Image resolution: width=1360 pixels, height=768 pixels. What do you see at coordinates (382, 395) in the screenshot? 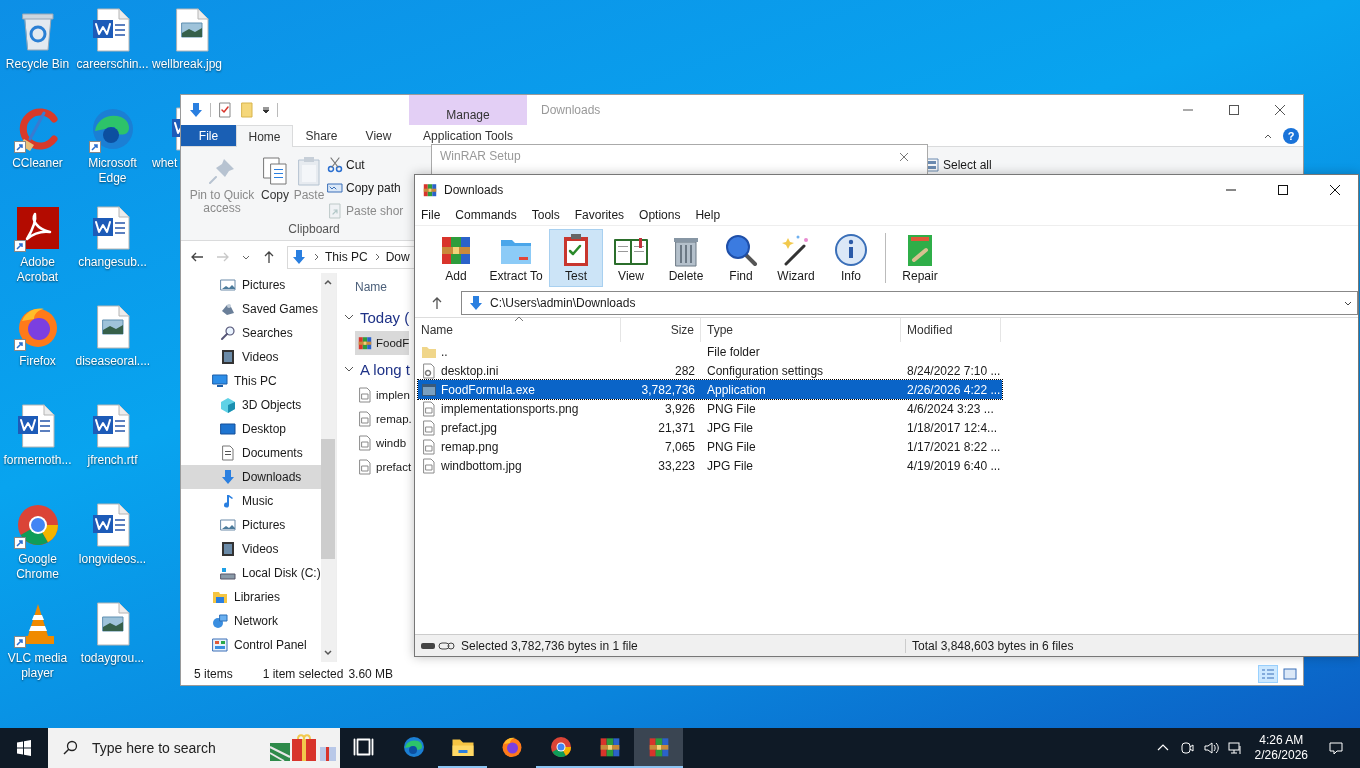
I see `file-row: implen` at bounding box center [382, 395].